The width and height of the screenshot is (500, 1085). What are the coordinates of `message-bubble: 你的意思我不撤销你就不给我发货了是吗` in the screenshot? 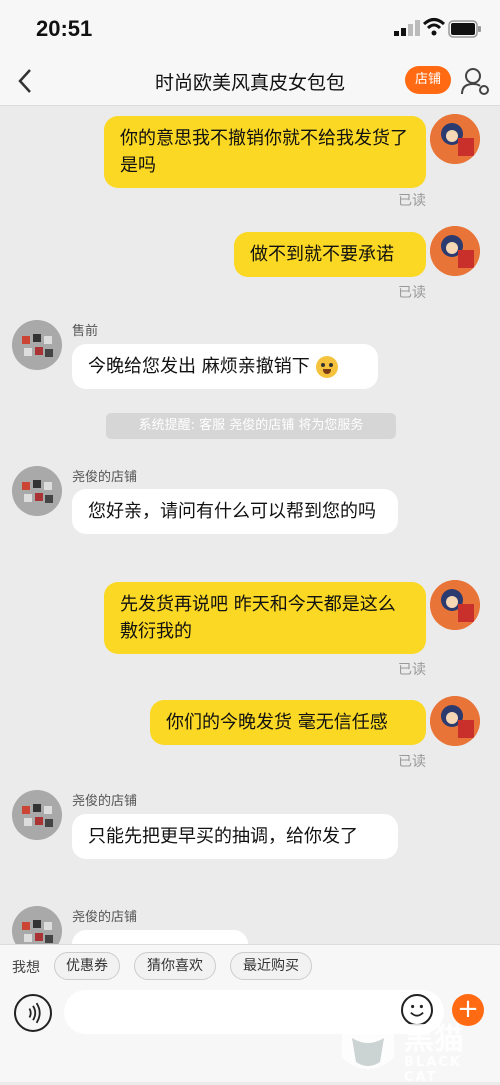 It's located at (265, 152).